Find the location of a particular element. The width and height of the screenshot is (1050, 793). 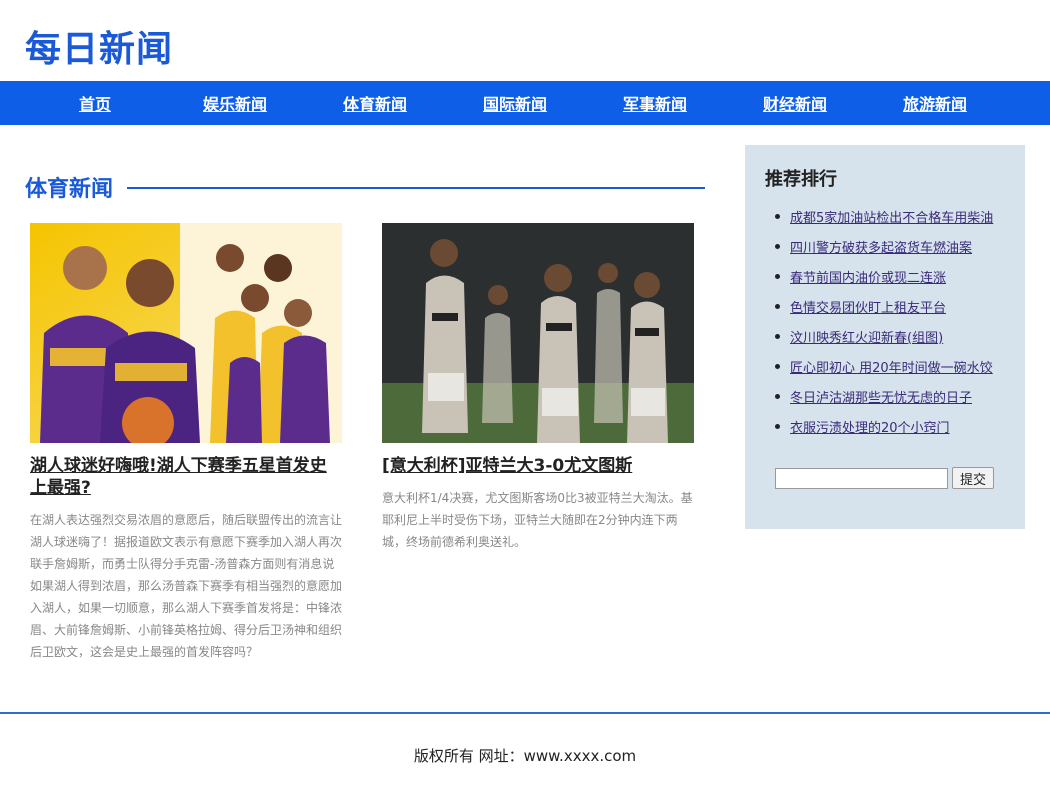

nav-item-entertainment: 娱乐新闻 is located at coordinates (235, 103).